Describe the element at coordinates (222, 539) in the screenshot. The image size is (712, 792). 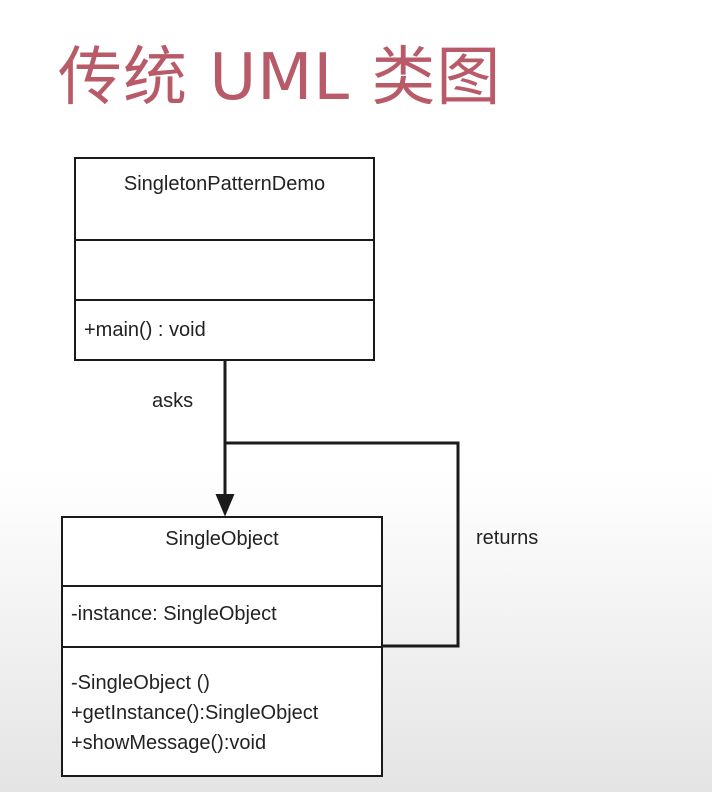
I see `class-name: SingleObject` at that location.